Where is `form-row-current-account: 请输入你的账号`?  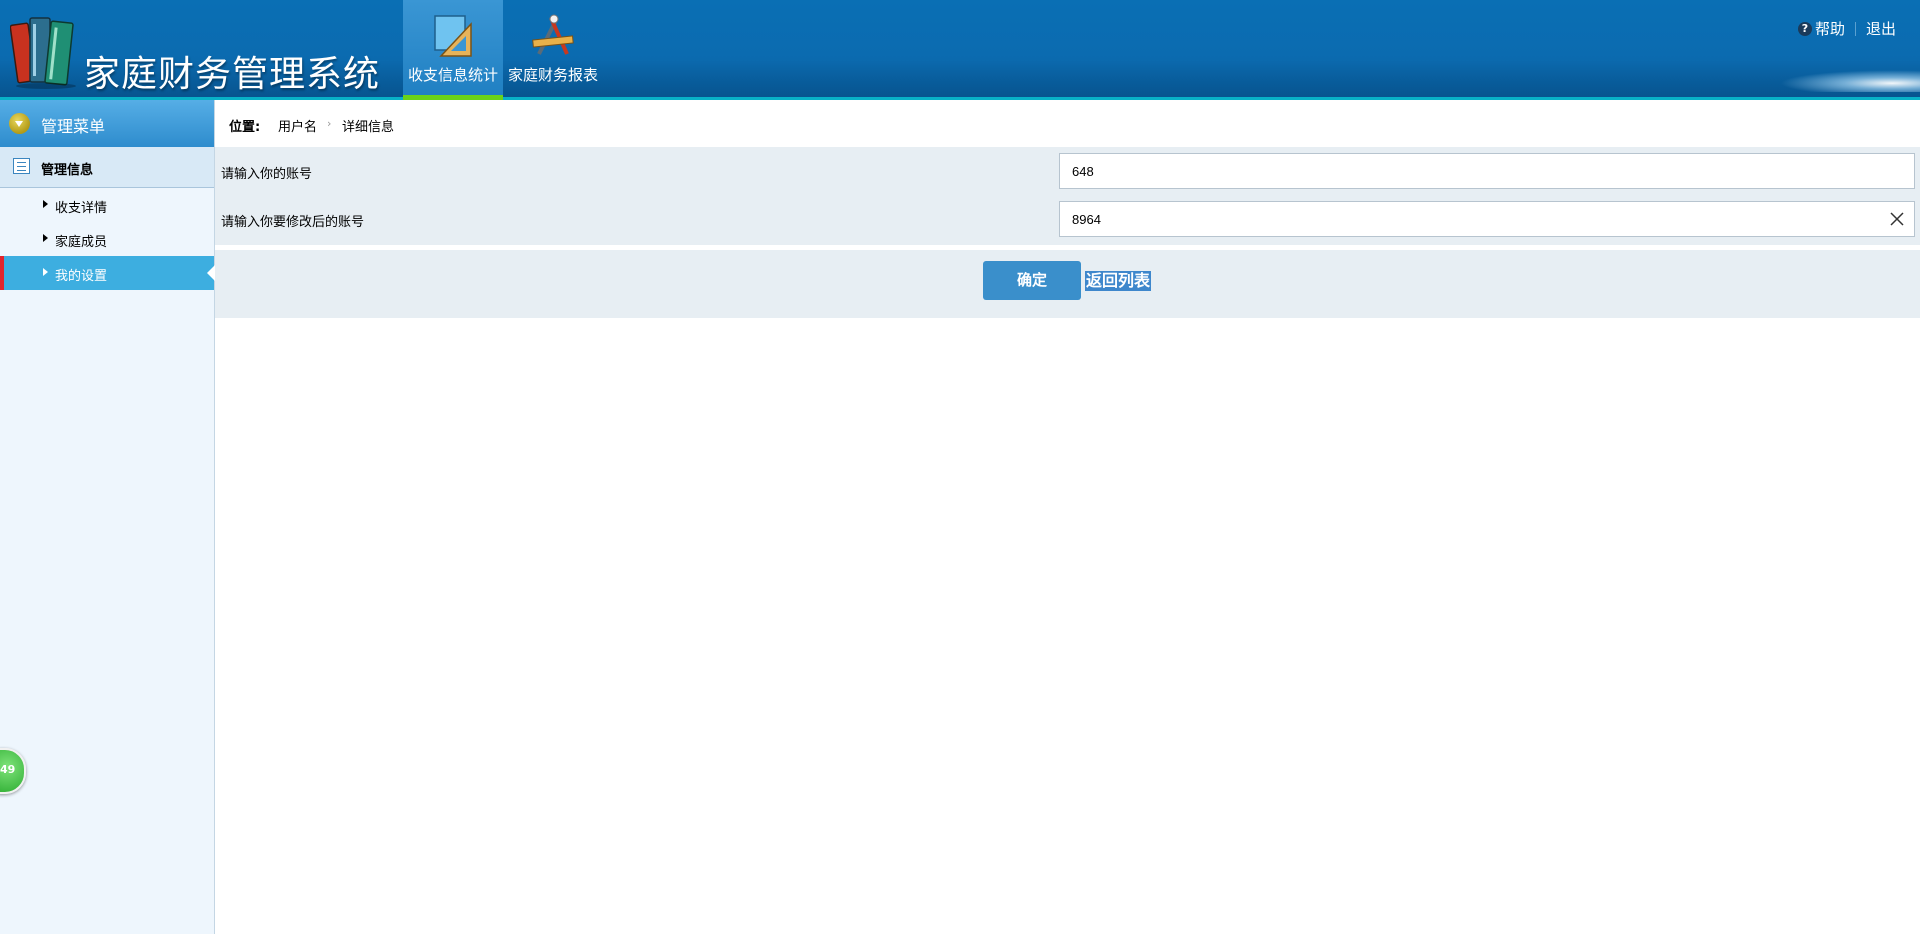 form-row-current-account: 请输入你的账号 is located at coordinates (1067, 171).